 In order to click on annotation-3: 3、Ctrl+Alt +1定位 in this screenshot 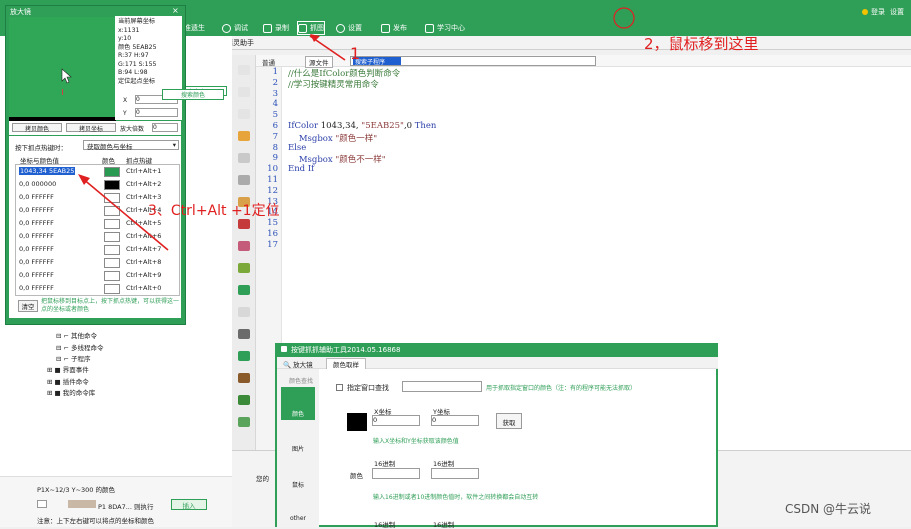, I will do `click(214, 211)`.